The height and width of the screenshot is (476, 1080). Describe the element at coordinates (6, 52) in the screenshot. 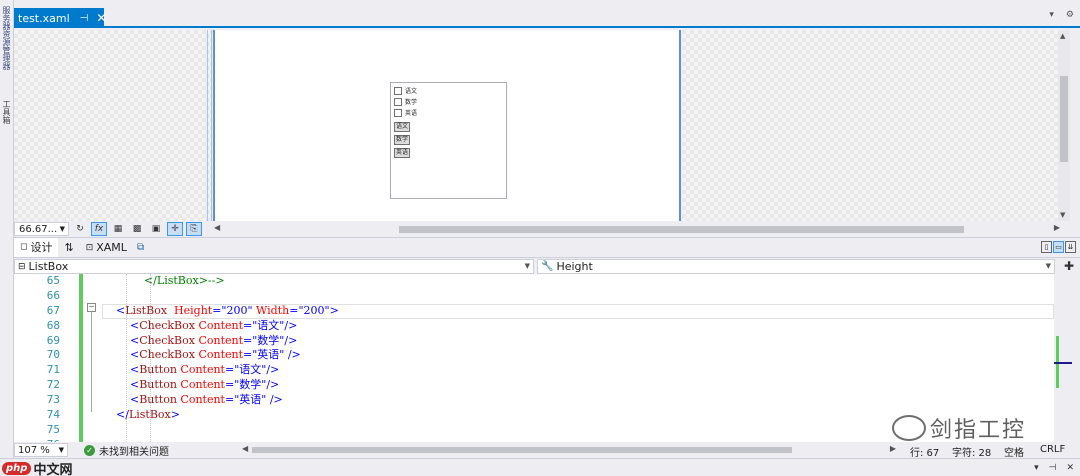

I see `server-explorer-tab: 服务器资源管理器` at that location.